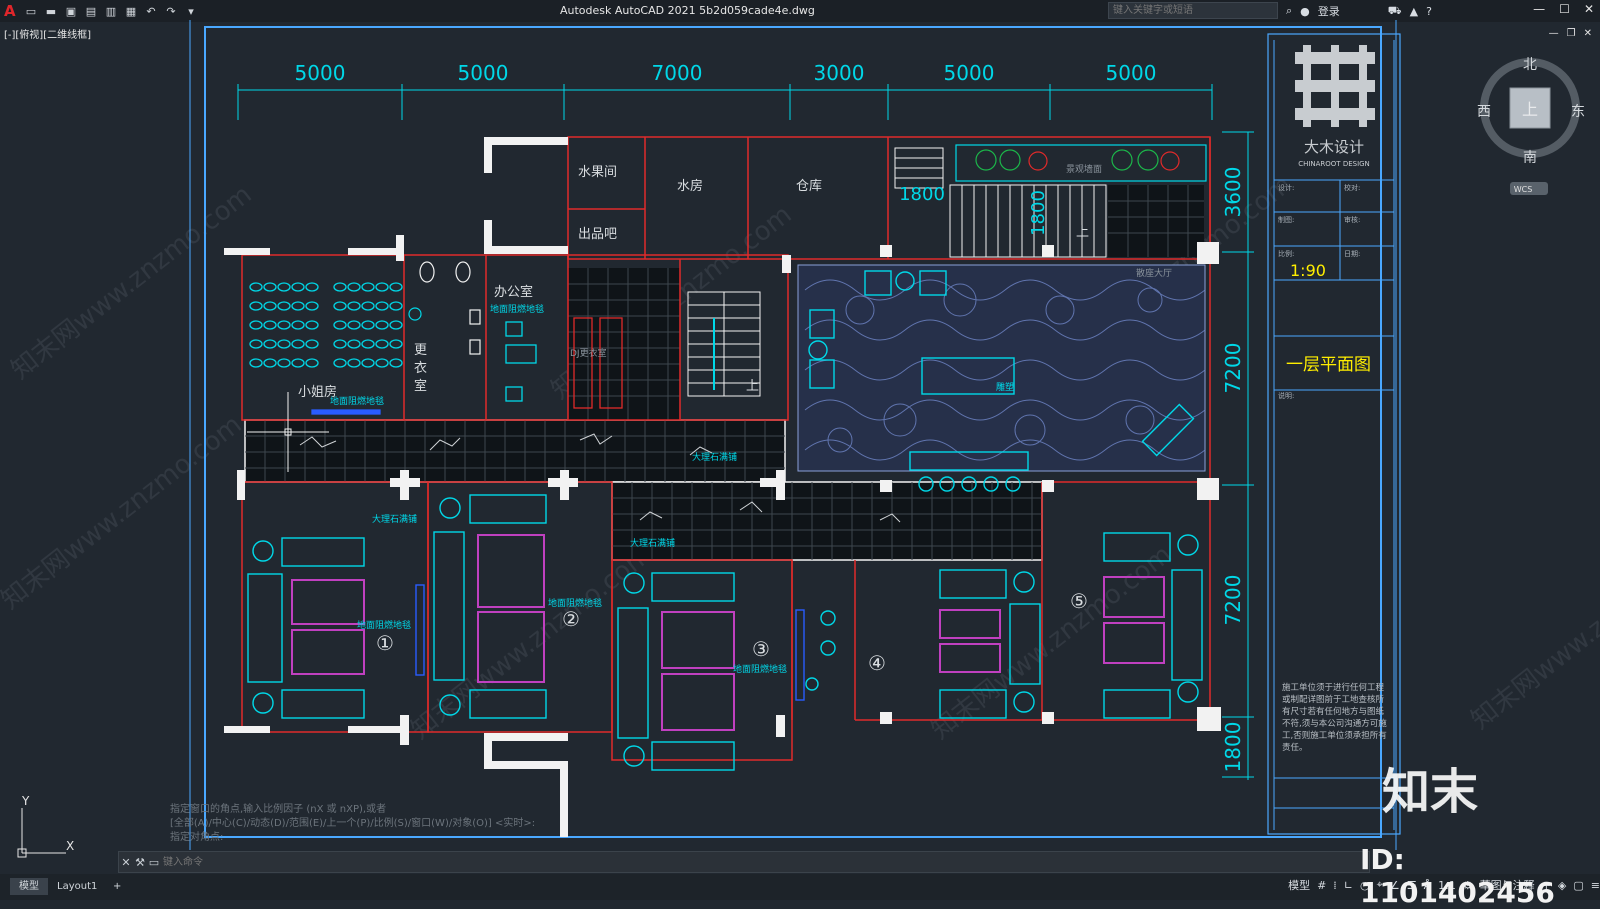  I want to click on ortho-icon: ∟, so click(1348, 885).